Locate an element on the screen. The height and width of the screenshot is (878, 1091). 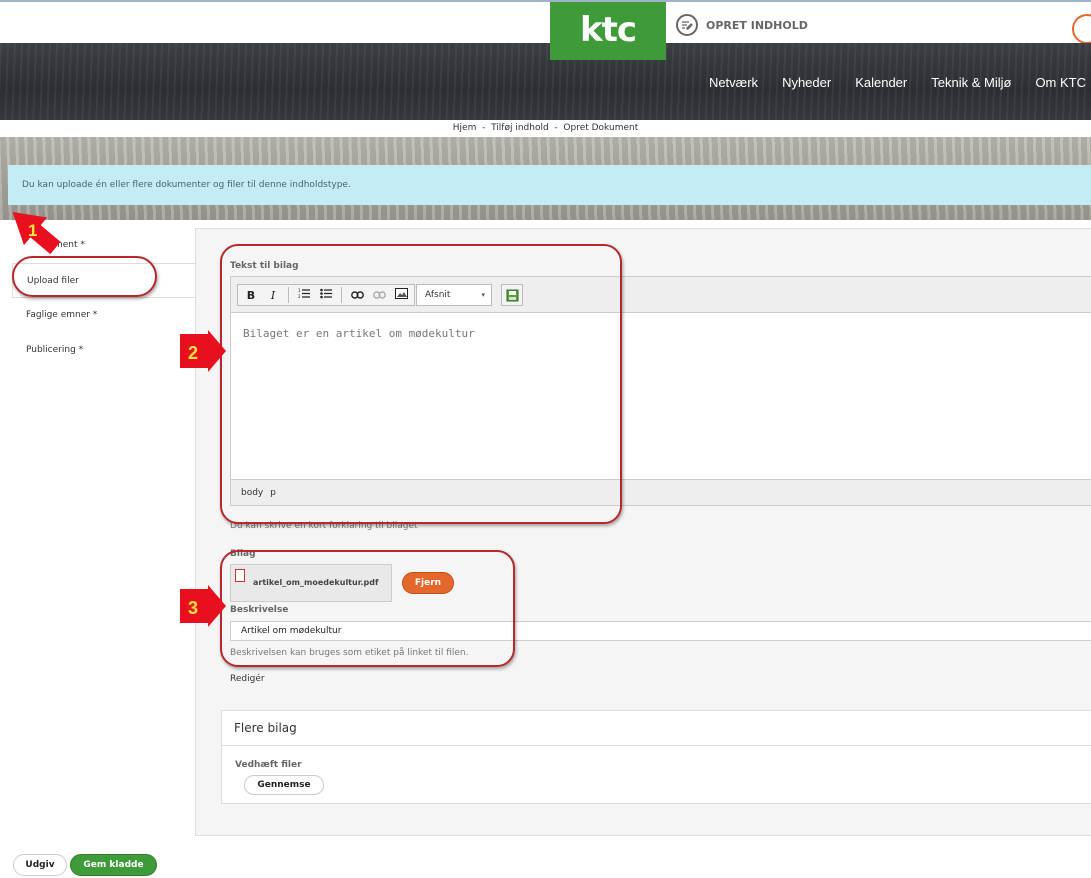
annotation-marker-3: 3 is located at coordinates (204, 609).